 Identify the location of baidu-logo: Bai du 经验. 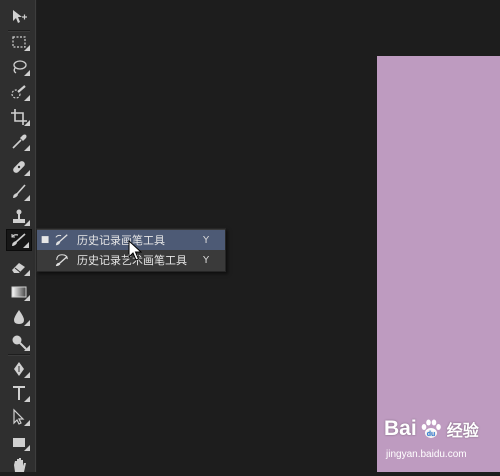
(431, 428).